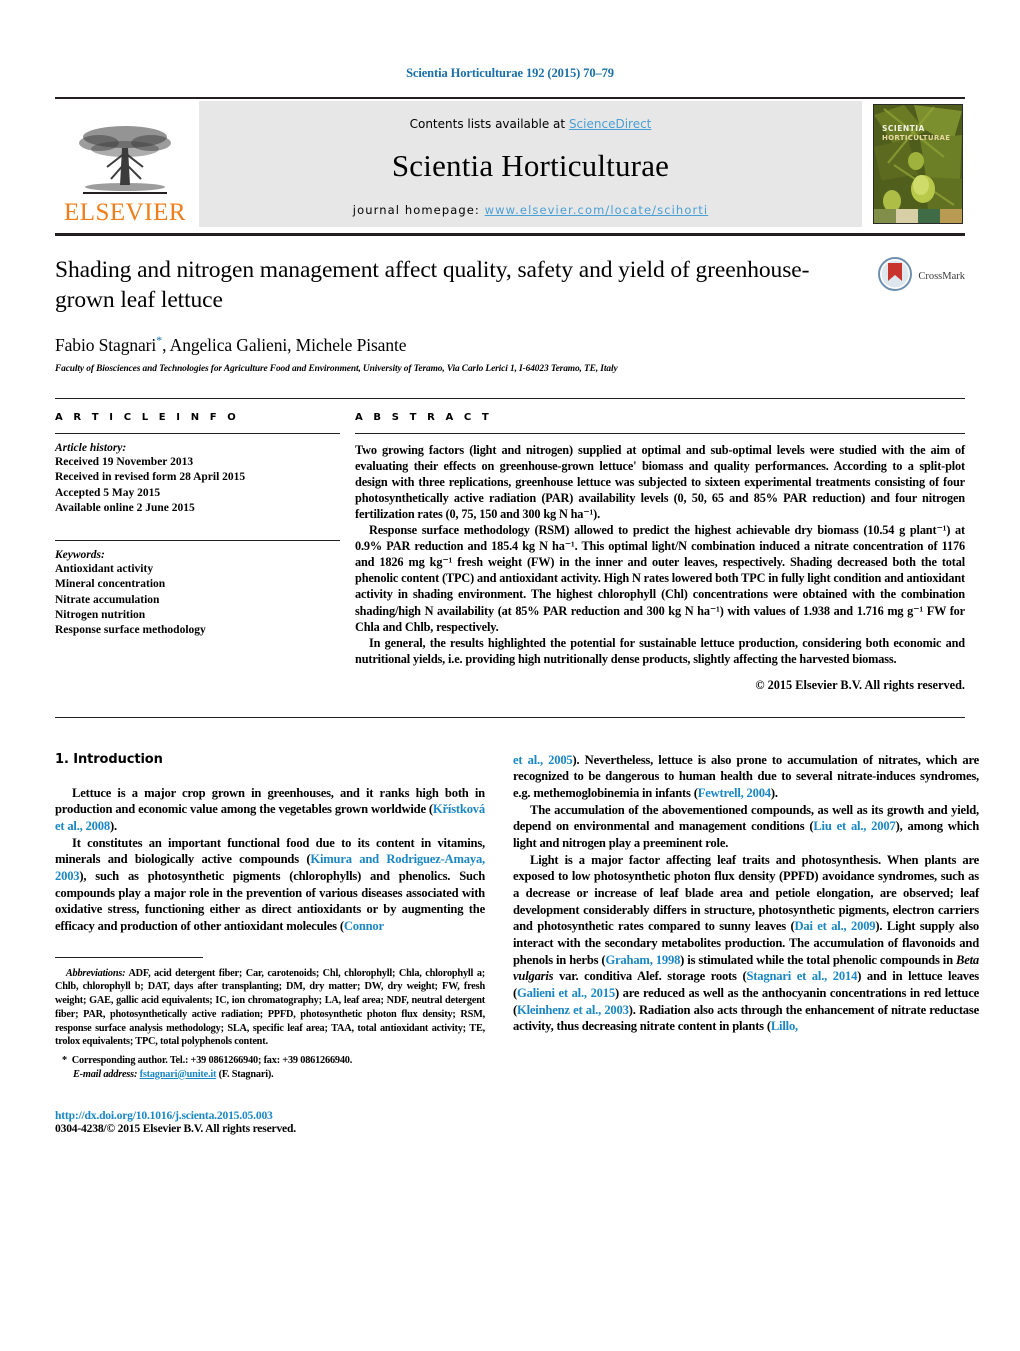 The height and width of the screenshot is (1351, 1020). What do you see at coordinates (150, 477) in the screenshot?
I see `history-item: Received in revised form 28 April 2015` at bounding box center [150, 477].